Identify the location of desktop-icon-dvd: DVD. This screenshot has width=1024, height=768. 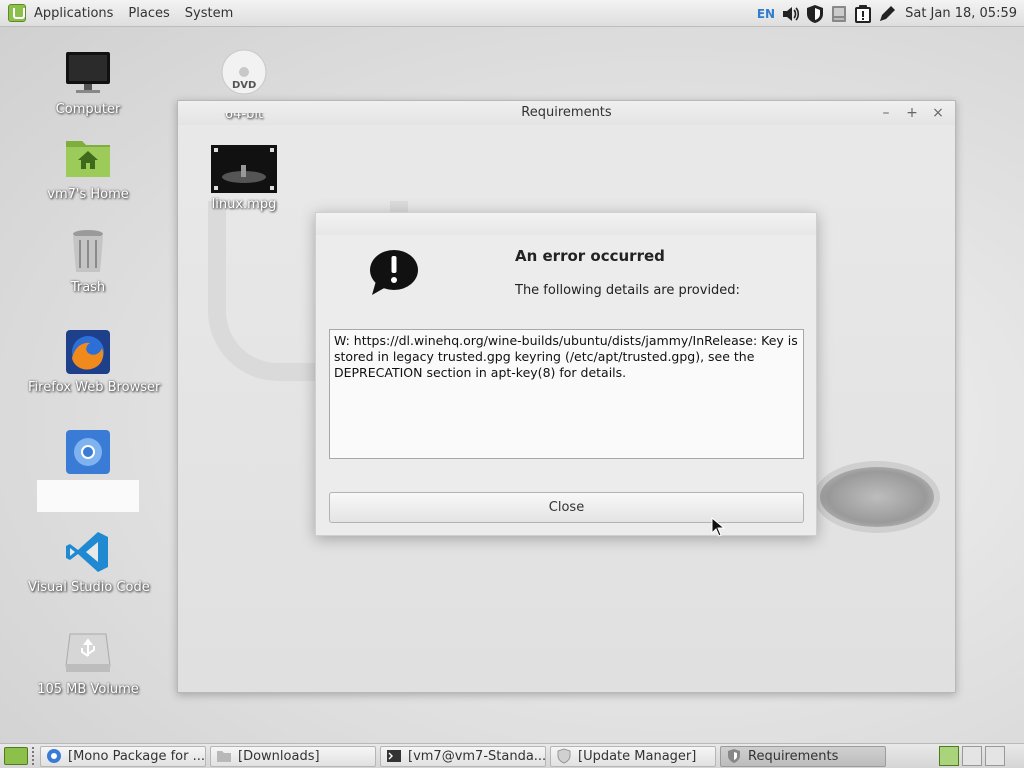
(244, 74).